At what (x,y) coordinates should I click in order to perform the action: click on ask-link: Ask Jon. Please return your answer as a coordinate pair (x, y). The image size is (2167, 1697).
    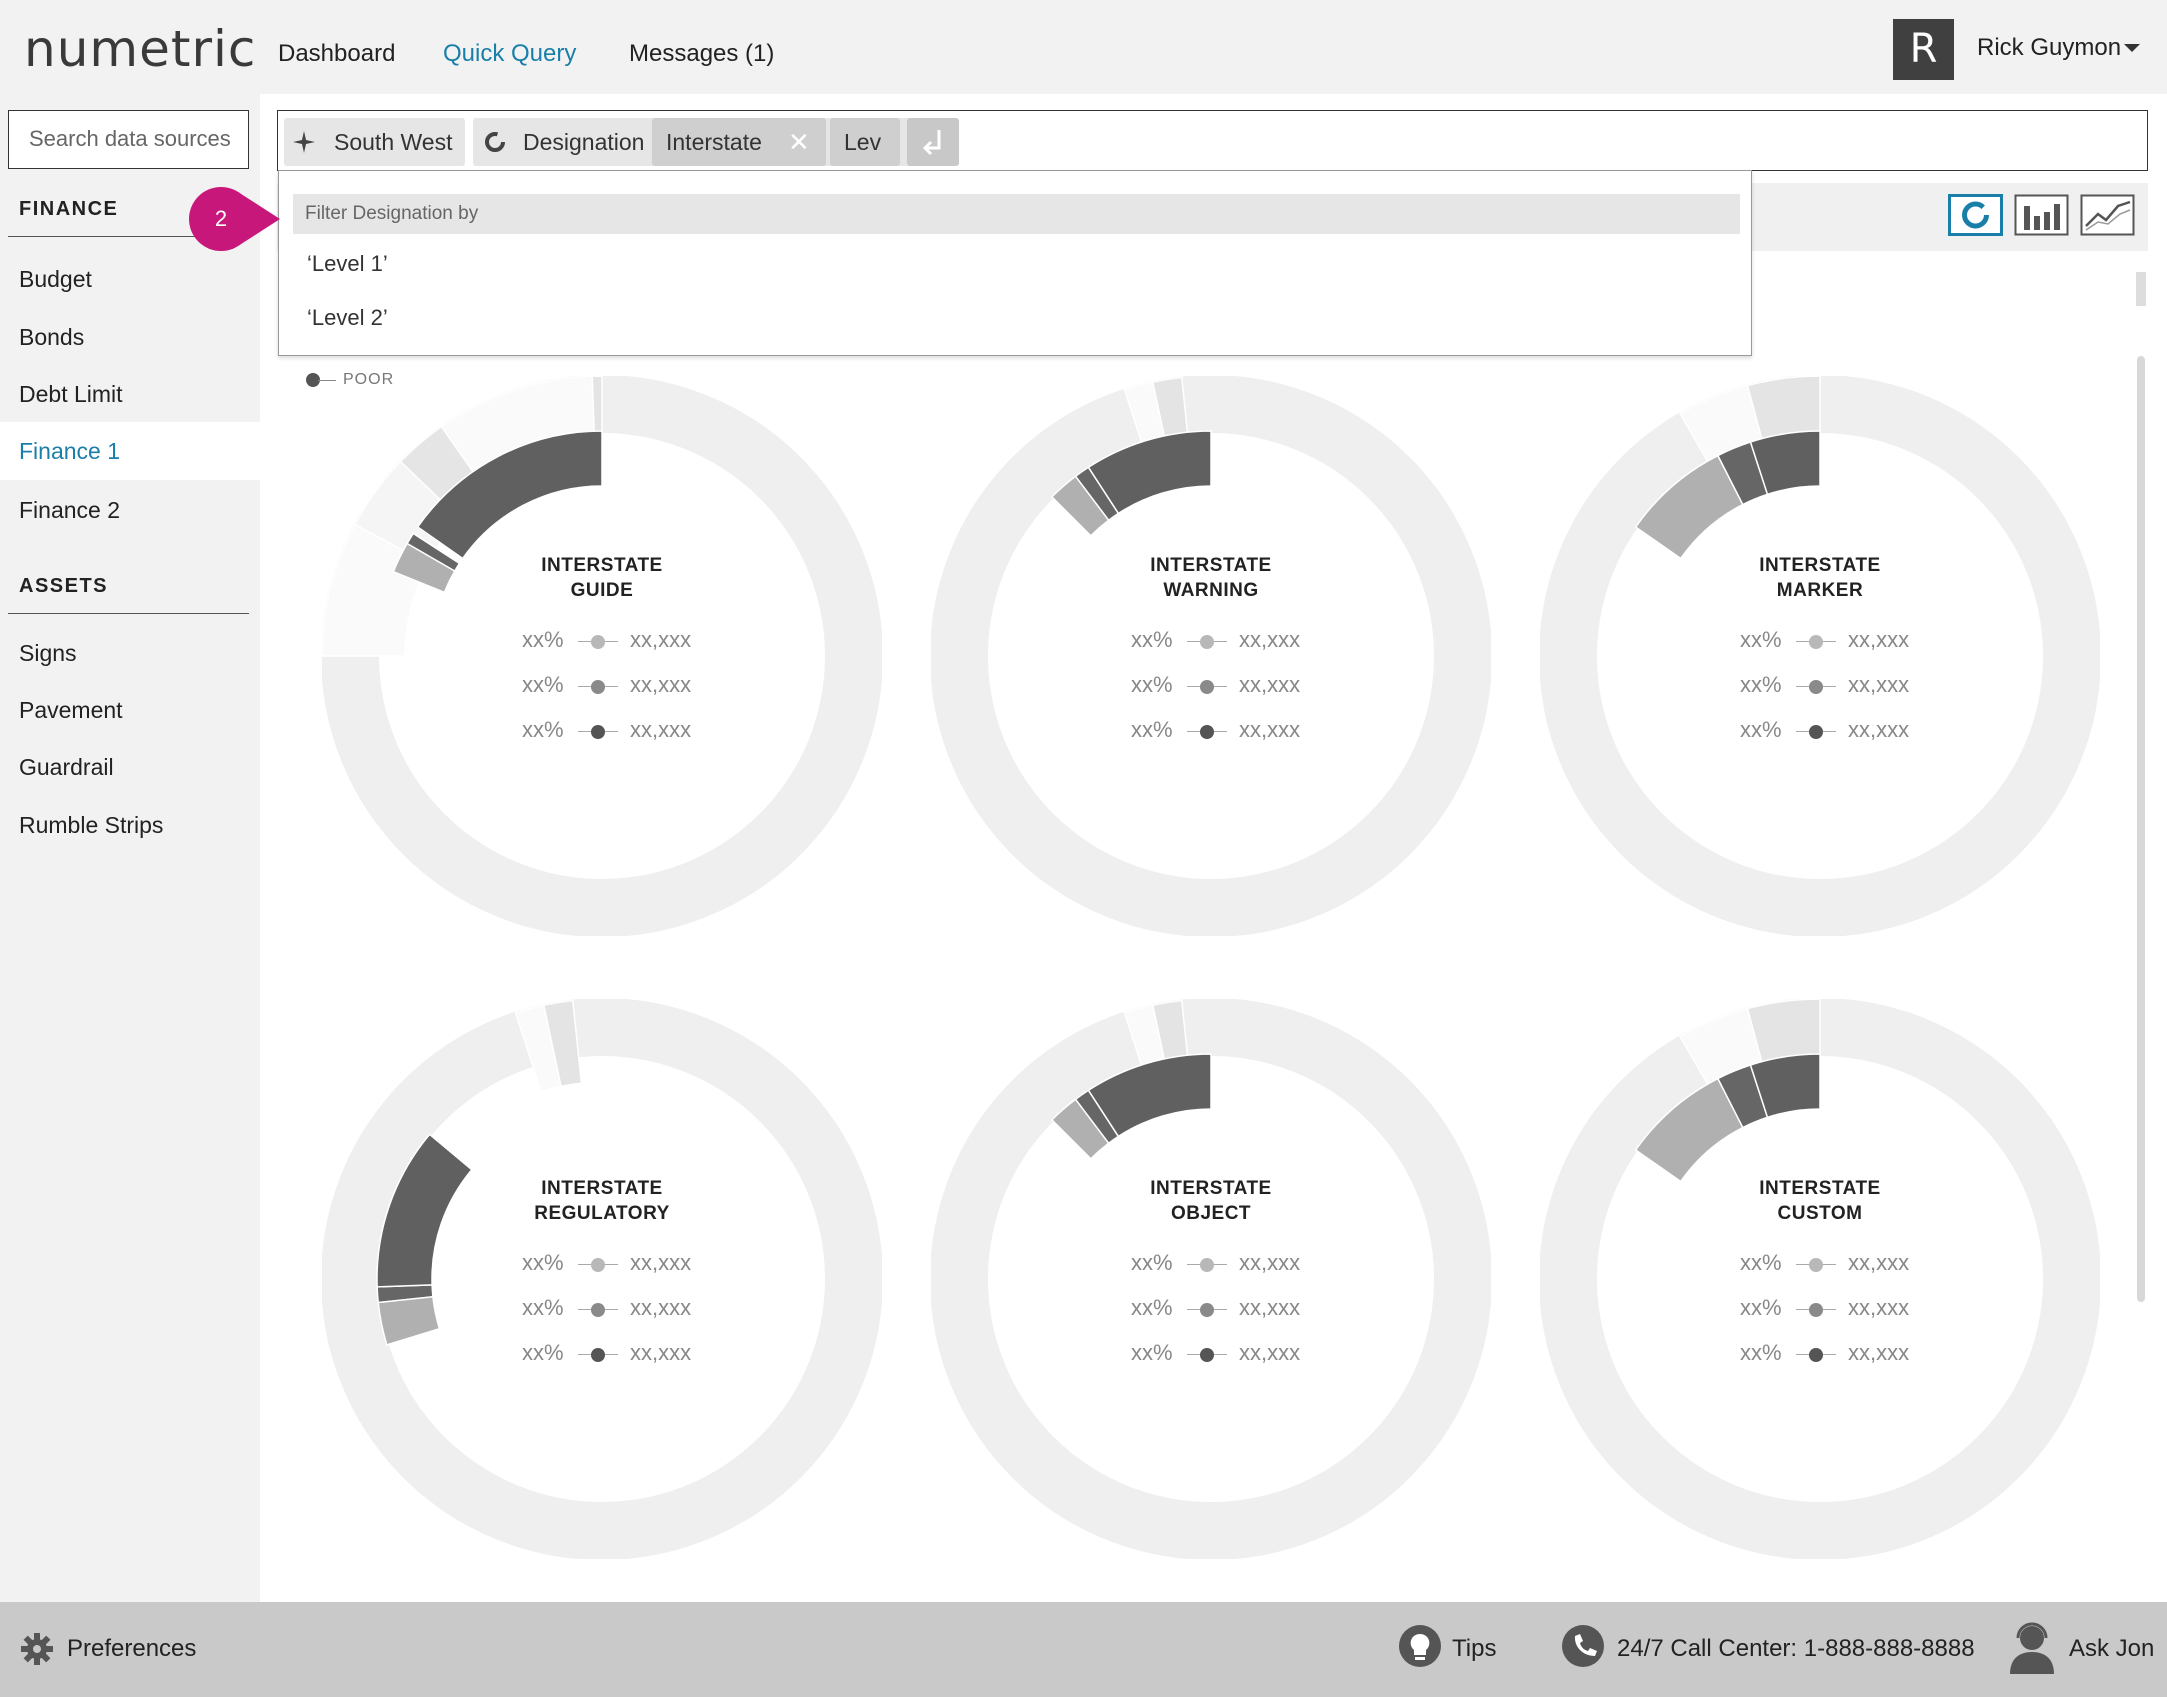
    Looking at the image, I should click on (2111, 1649).